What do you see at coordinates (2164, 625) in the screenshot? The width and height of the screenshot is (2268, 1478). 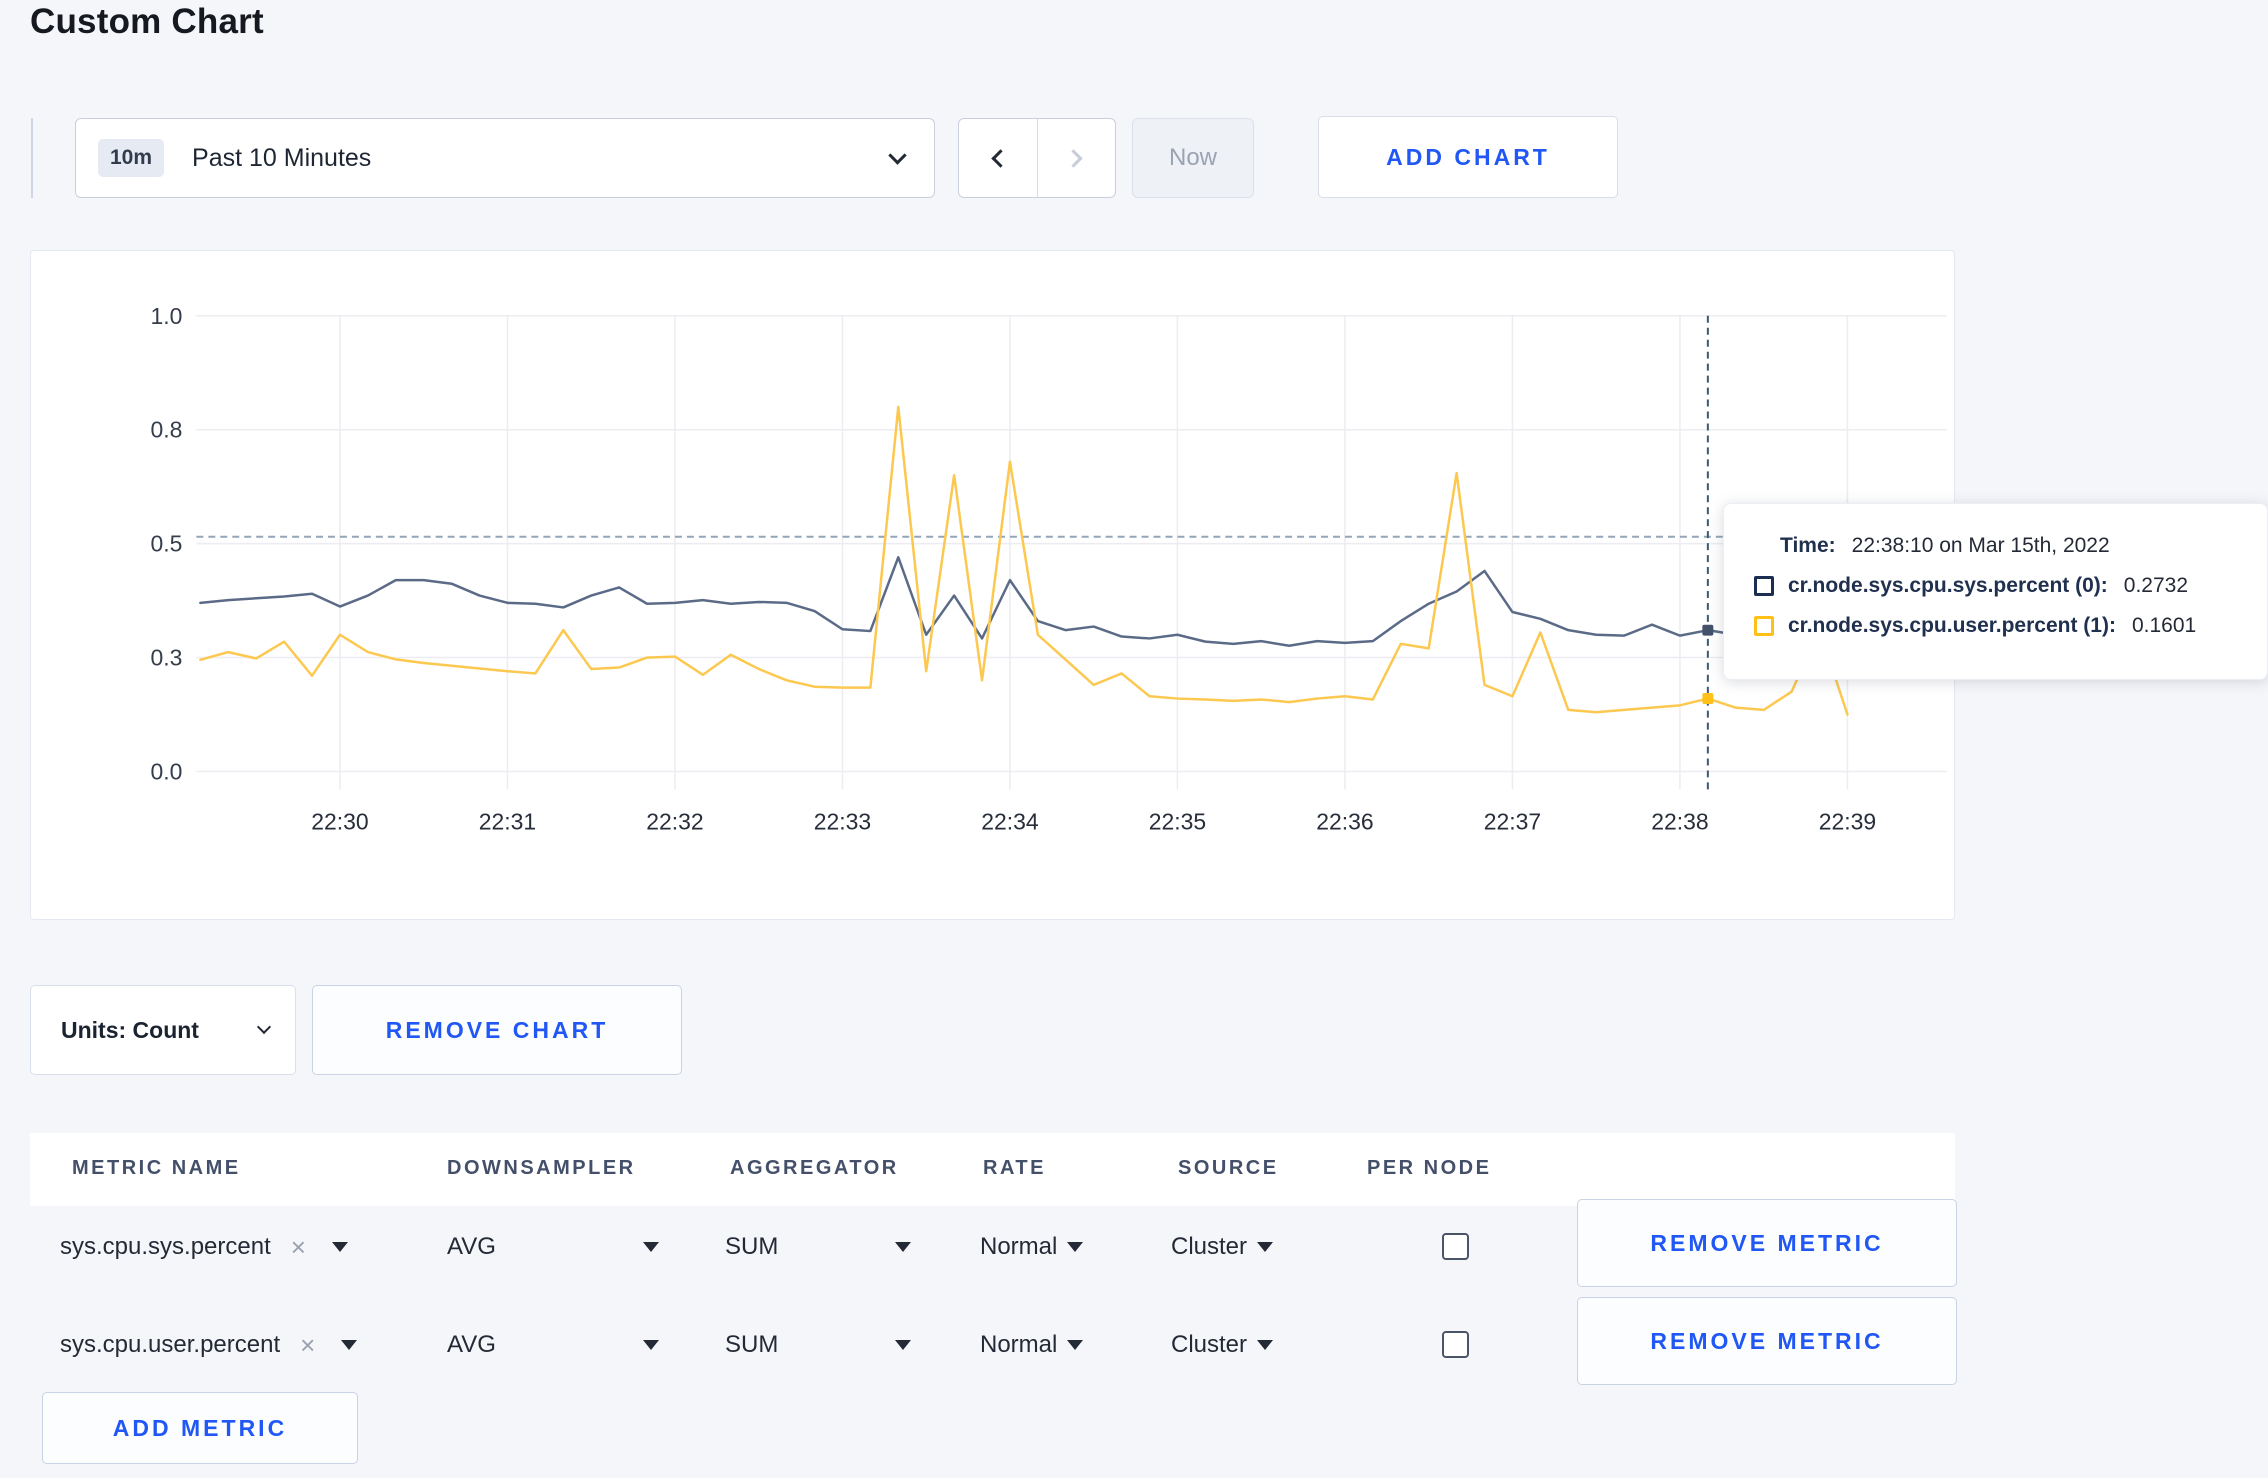 I see `tooltip-user-value: 0.1601` at bounding box center [2164, 625].